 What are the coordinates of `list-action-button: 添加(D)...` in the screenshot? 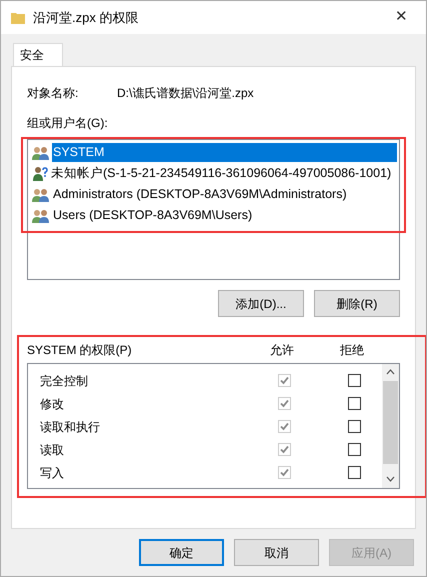 It's located at (261, 303).